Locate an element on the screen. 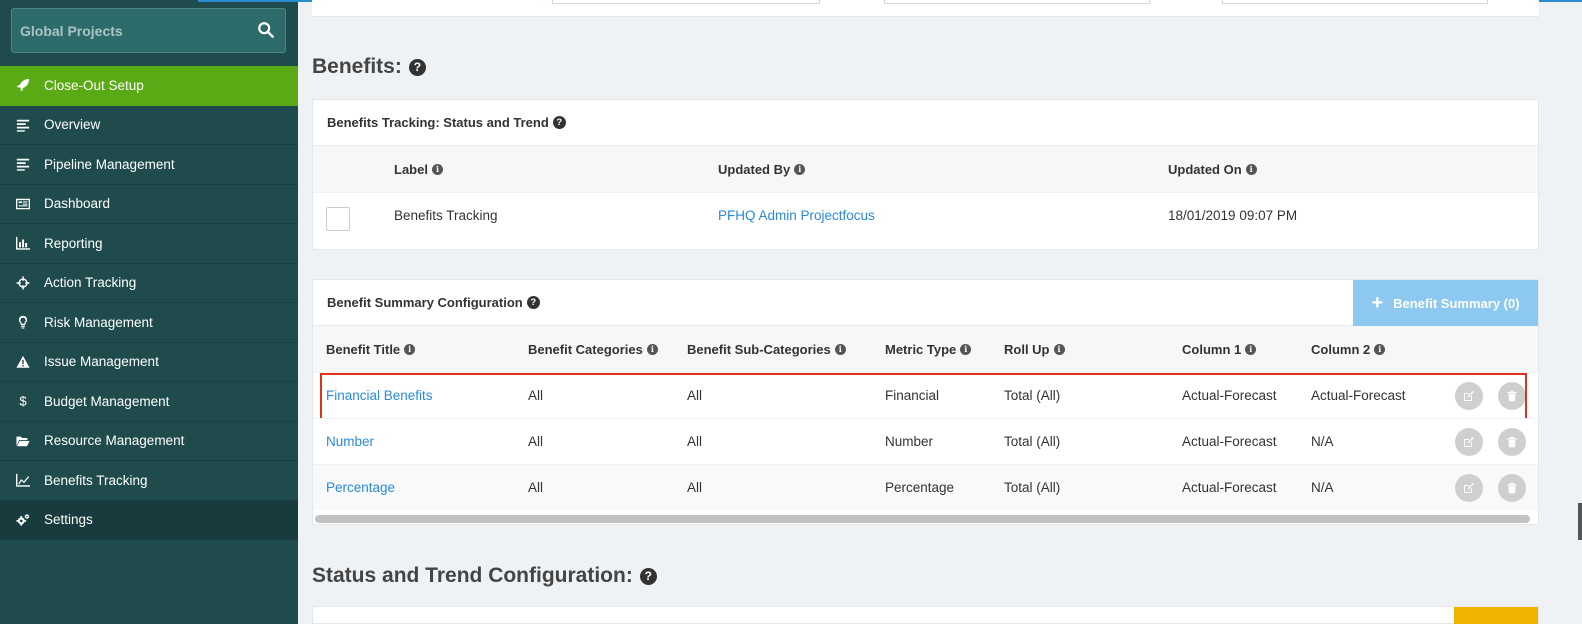 This screenshot has height=624, width=1582. sidebar-item-label: Issue Management is located at coordinates (101, 362).